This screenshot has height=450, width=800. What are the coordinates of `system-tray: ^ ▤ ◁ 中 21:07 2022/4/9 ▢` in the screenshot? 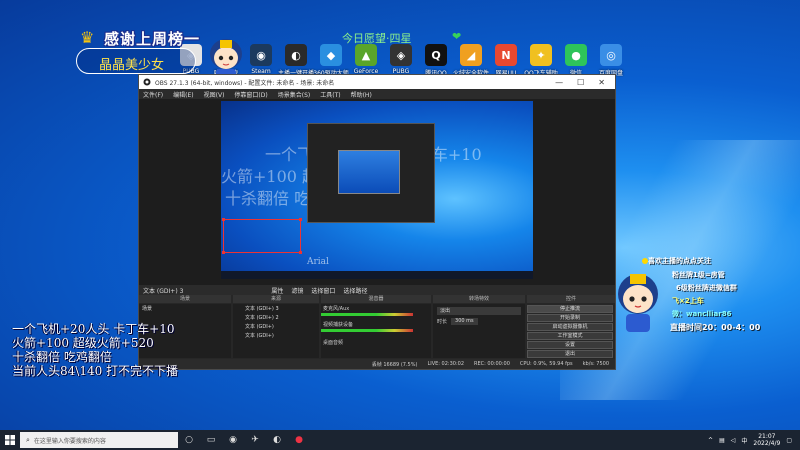 It's located at (754, 440).